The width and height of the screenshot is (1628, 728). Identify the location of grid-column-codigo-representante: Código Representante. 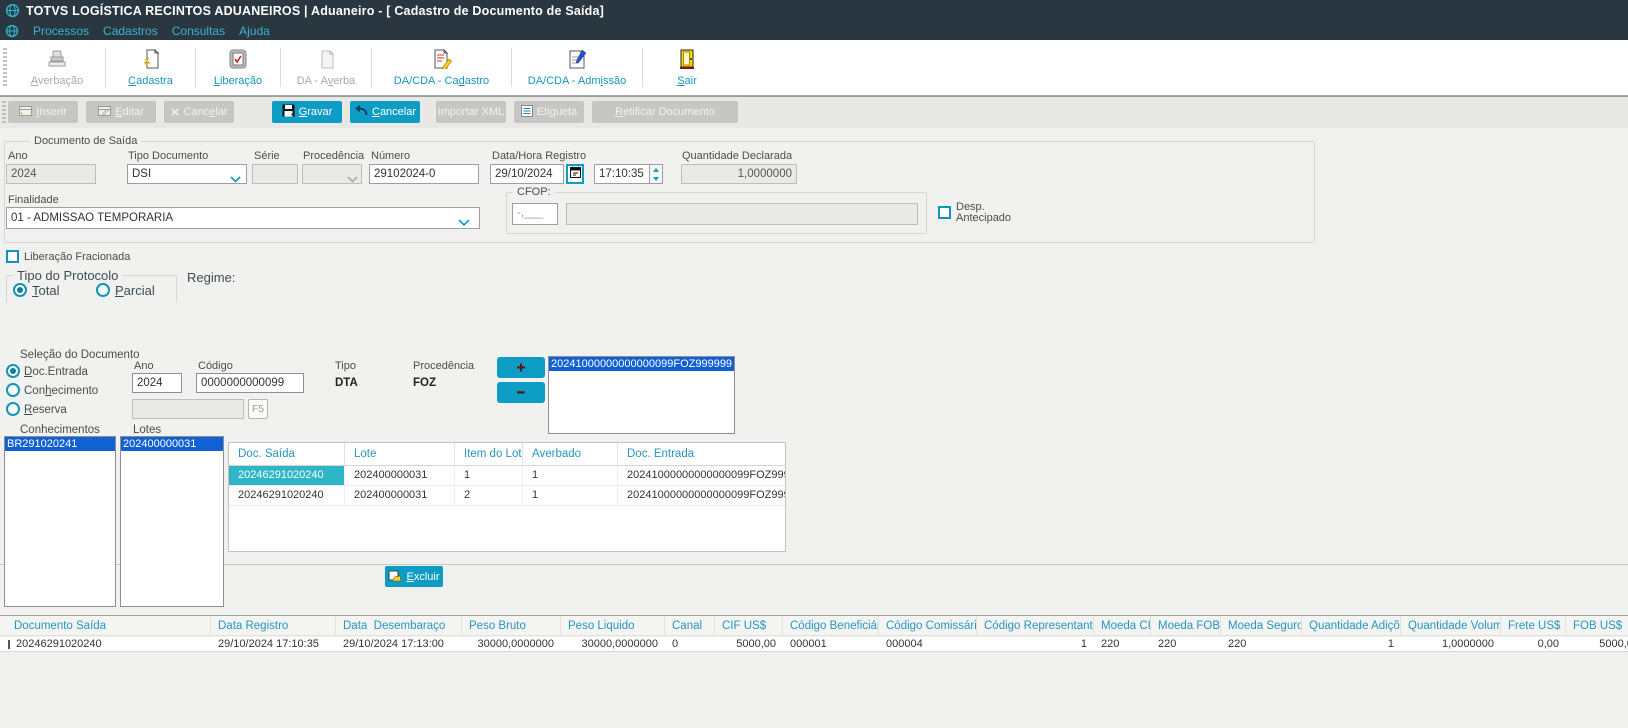
(1035, 625).